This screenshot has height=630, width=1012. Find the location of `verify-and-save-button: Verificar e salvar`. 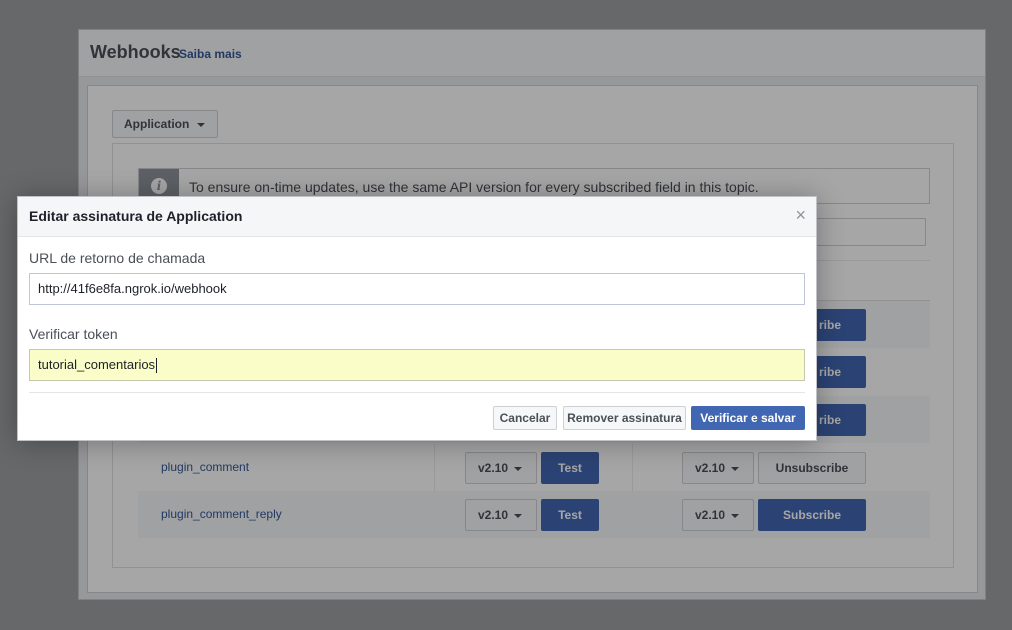

verify-and-save-button: Verificar e salvar is located at coordinates (748, 418).